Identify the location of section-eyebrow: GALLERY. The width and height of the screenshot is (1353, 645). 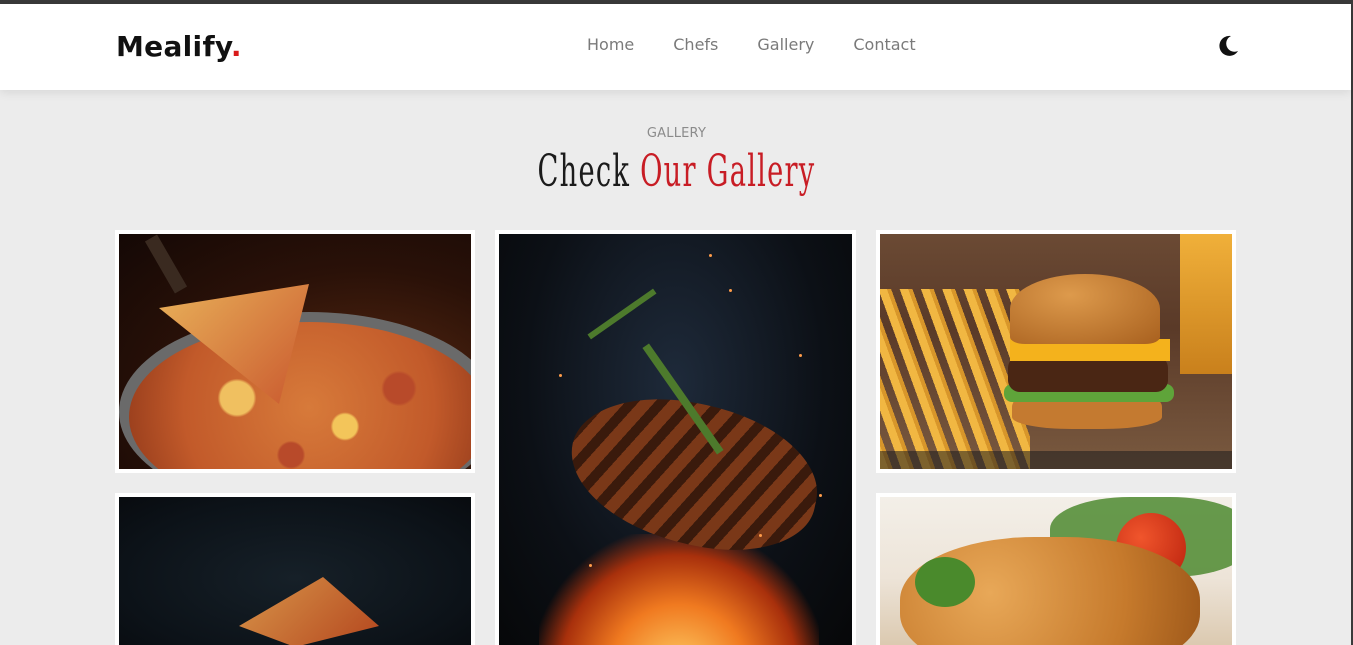
(676, 133).